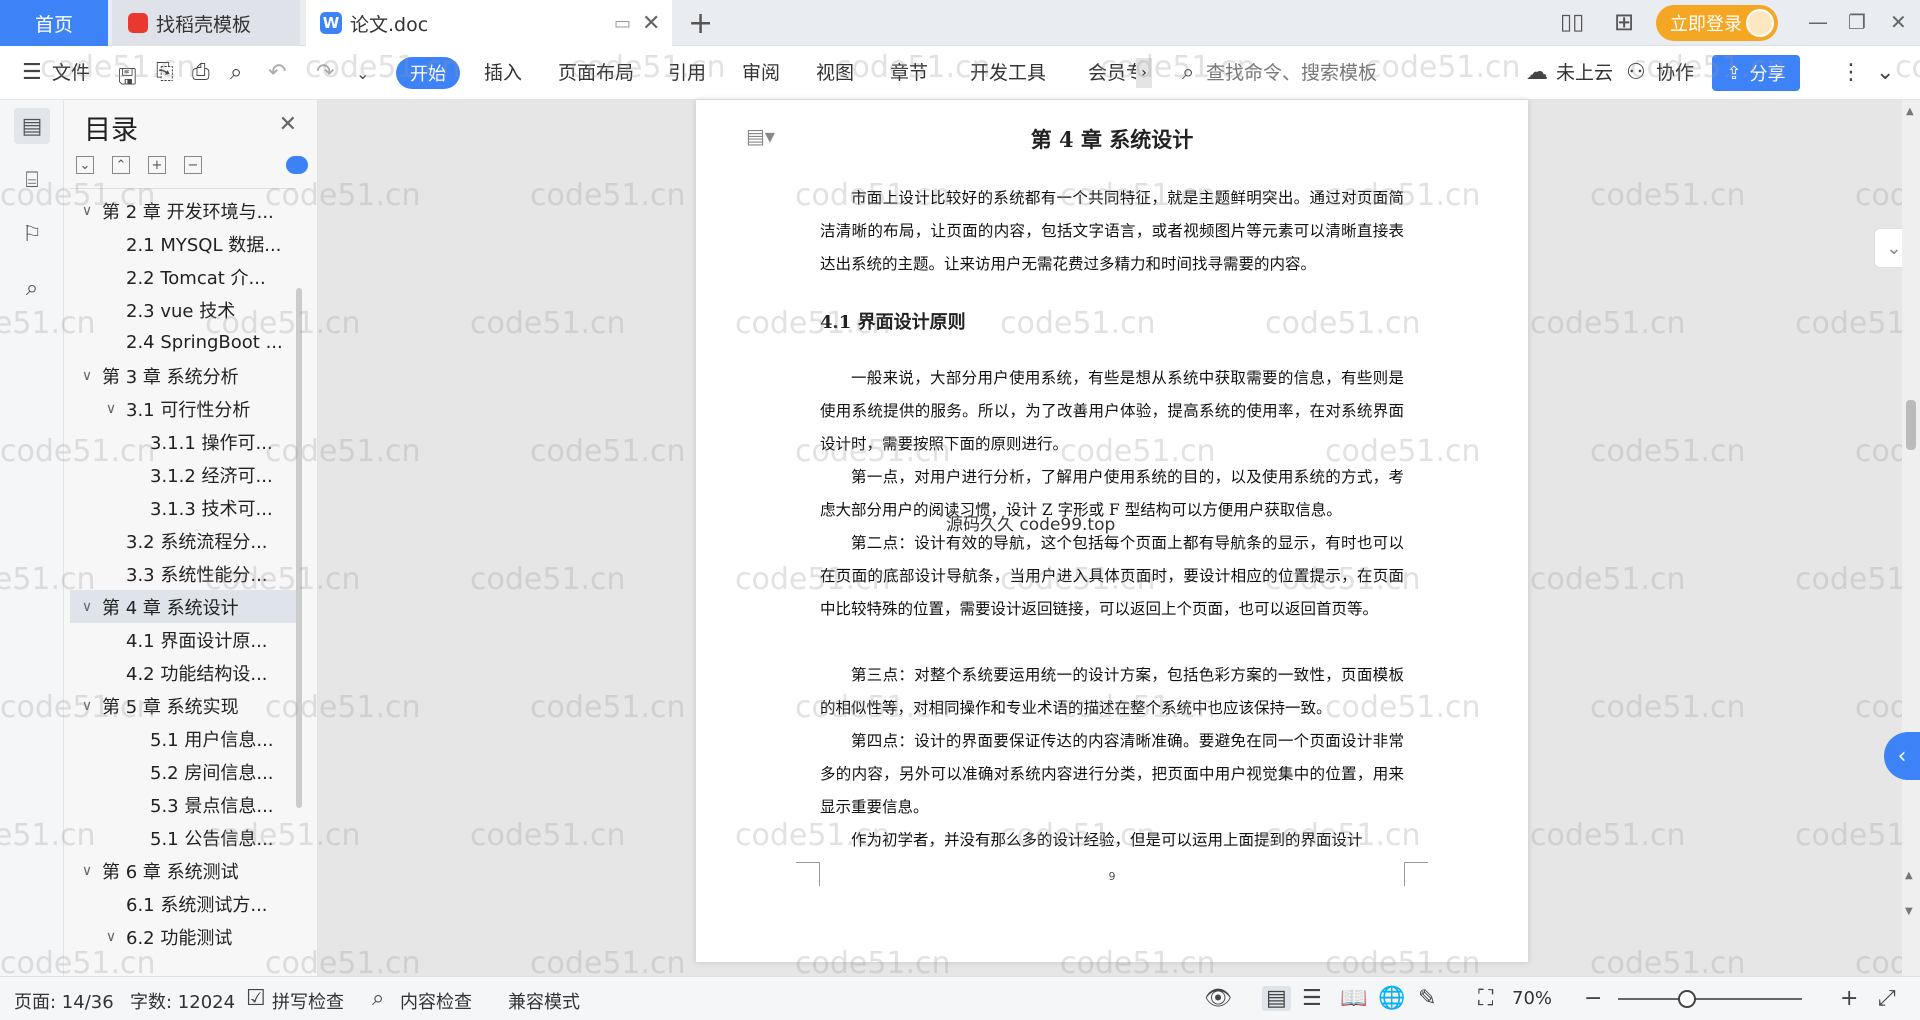 This screenshot has height=1020, width=1920. What do you see at coordinates (71, 71) in the screenshot?
I see `file-menu: 文件` at bounding box center [71, 71].